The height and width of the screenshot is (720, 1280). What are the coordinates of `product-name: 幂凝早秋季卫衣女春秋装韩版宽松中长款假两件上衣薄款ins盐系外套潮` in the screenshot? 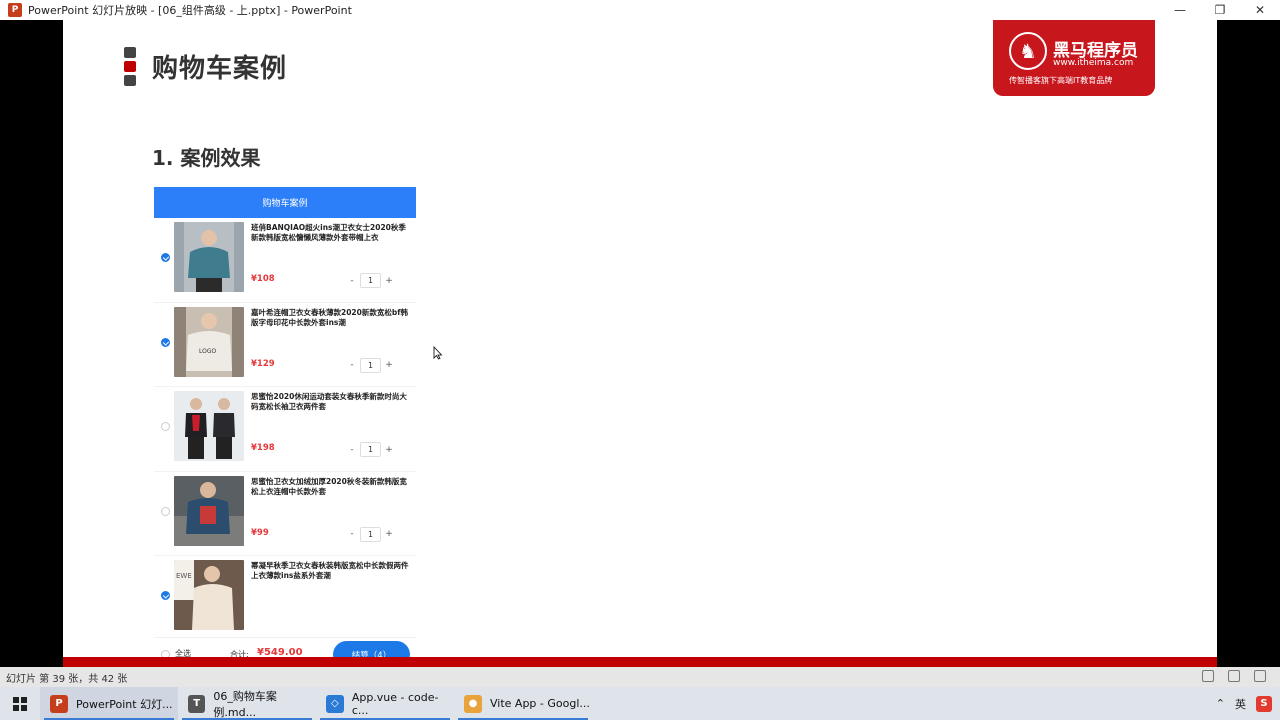 It's located at (330, 570).